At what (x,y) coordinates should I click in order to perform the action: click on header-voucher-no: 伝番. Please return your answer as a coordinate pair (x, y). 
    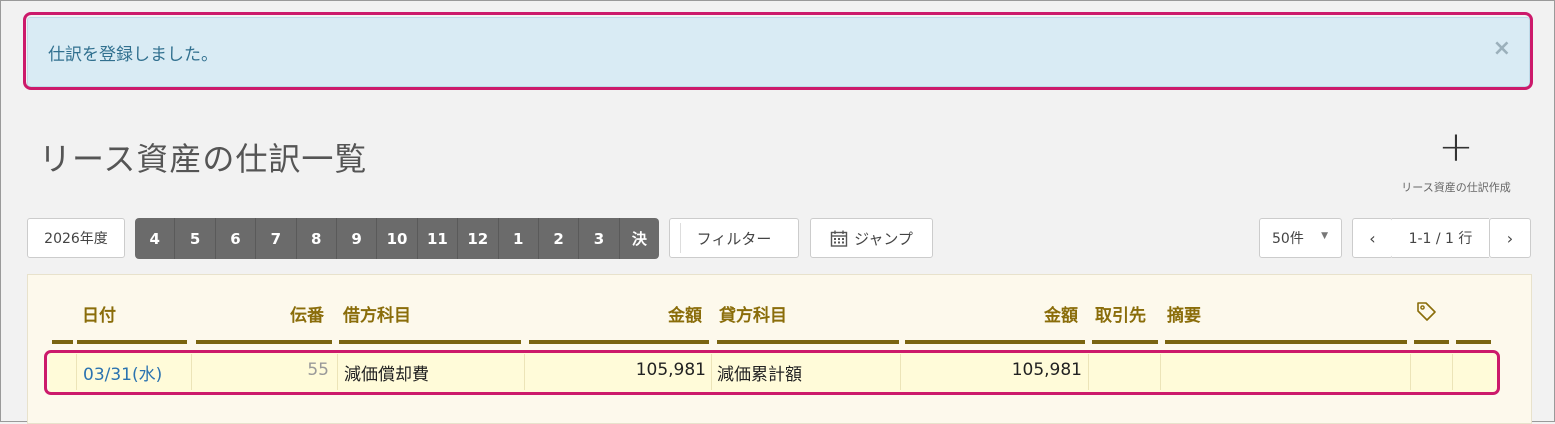
    Looking at the image, I should click on (307, 313).